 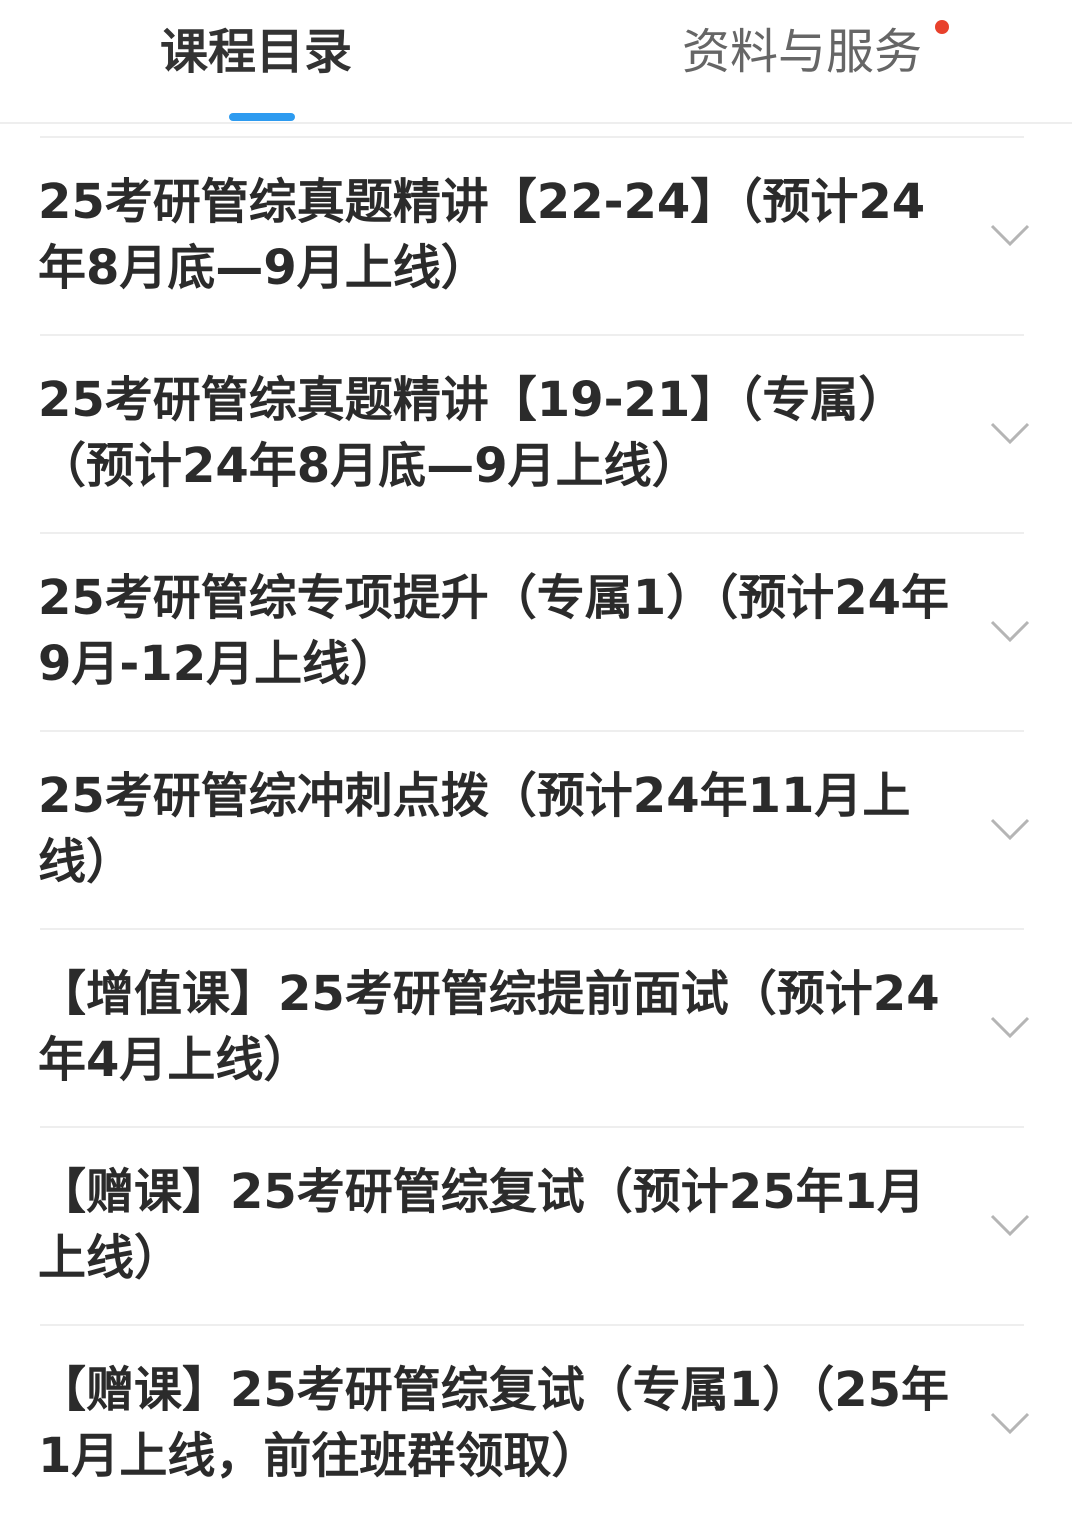 What do you see at coordinates (481, 1225) in the screenshot?
I see `course-title: 【赠课】25考研管综复试（预计25年1月上线）` at bounding box center [481, 1225].